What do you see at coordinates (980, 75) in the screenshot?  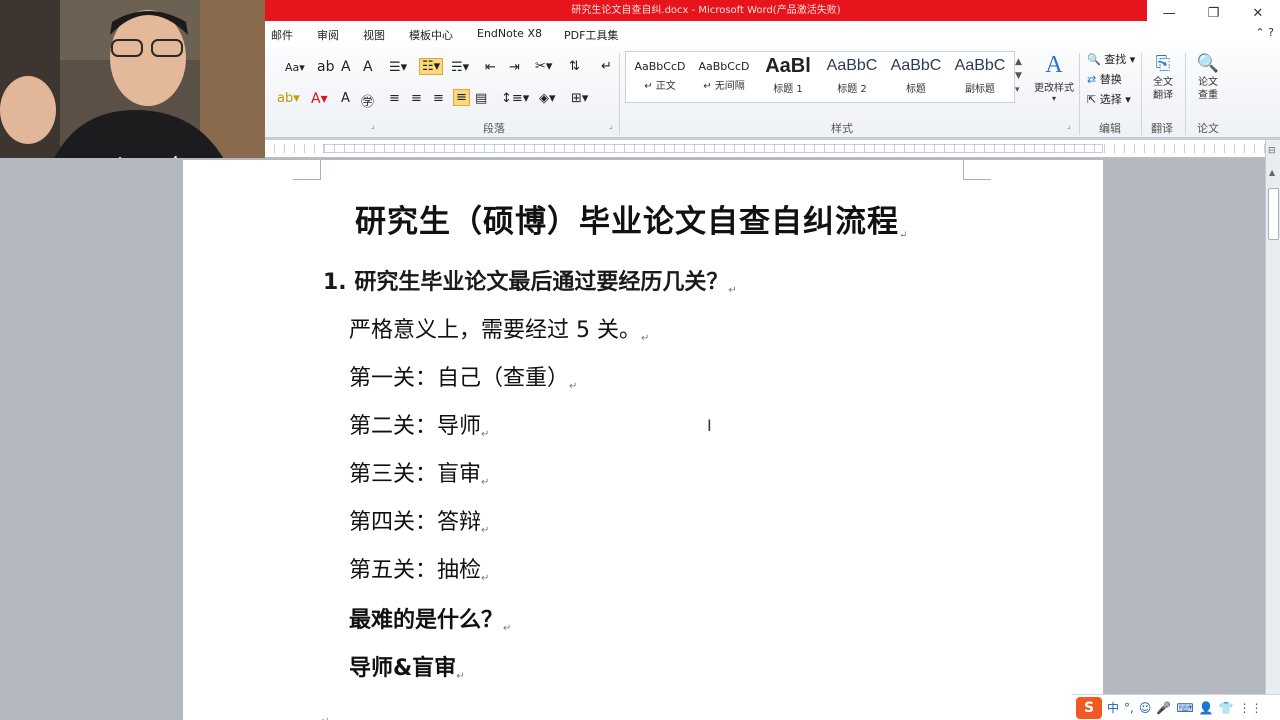 I see `style-subtitle: AaBbC 副标题` at bounding box center [980, 75].